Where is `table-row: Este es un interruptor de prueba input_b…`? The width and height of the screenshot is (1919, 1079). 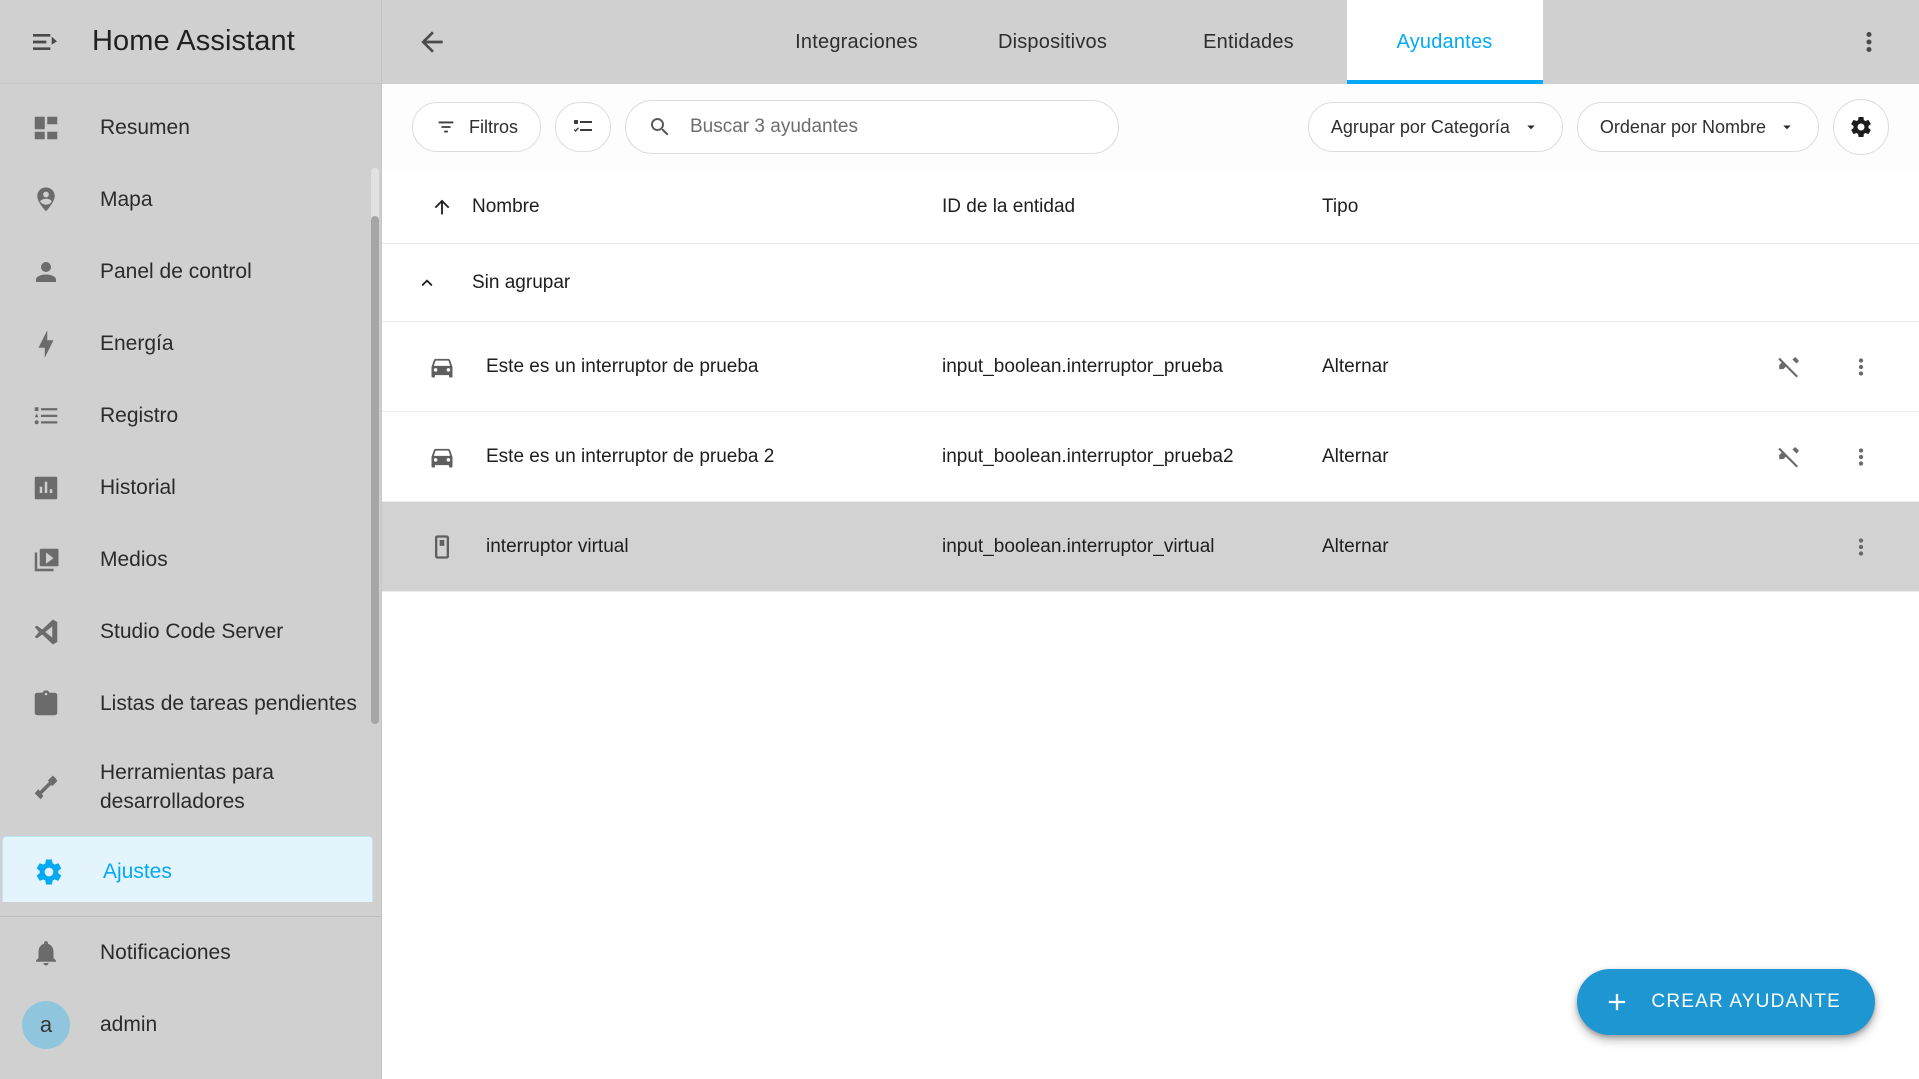
table-row: Este es un interruptor de prueba input_b… is located at coordinates (1150, 367).